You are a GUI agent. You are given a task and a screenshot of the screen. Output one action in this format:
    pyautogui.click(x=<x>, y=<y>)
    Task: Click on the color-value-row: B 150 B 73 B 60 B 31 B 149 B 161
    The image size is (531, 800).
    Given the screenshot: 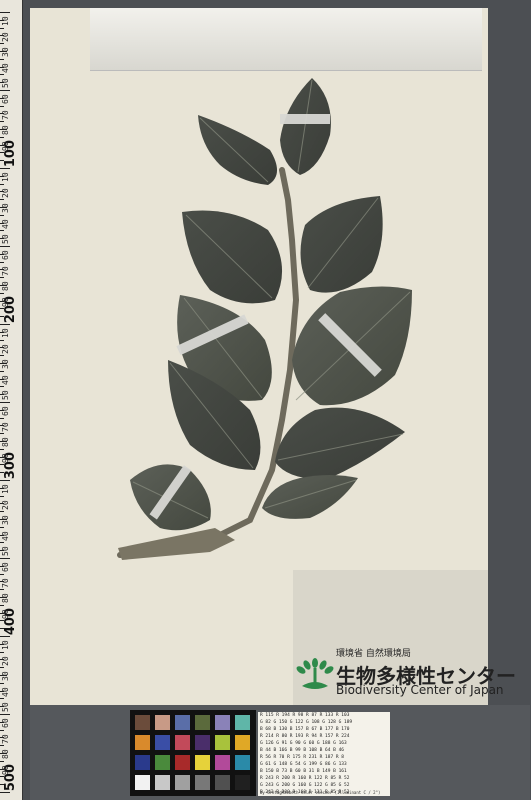 What is the action you would take?
    pyautogui.click(x=303, y=771)
    